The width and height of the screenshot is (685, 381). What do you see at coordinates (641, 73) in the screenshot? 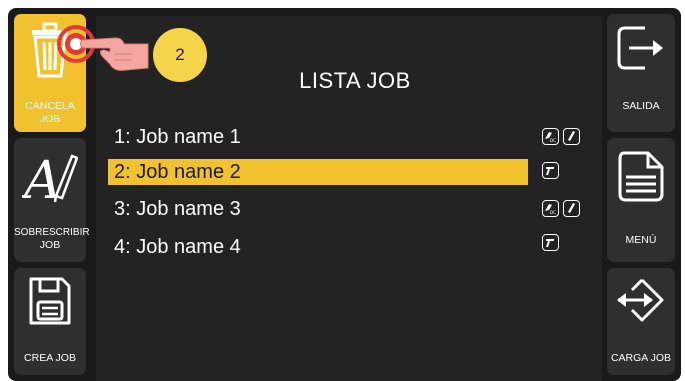
I see `exit-button: SALIDA` at bounding box center [641, 73].